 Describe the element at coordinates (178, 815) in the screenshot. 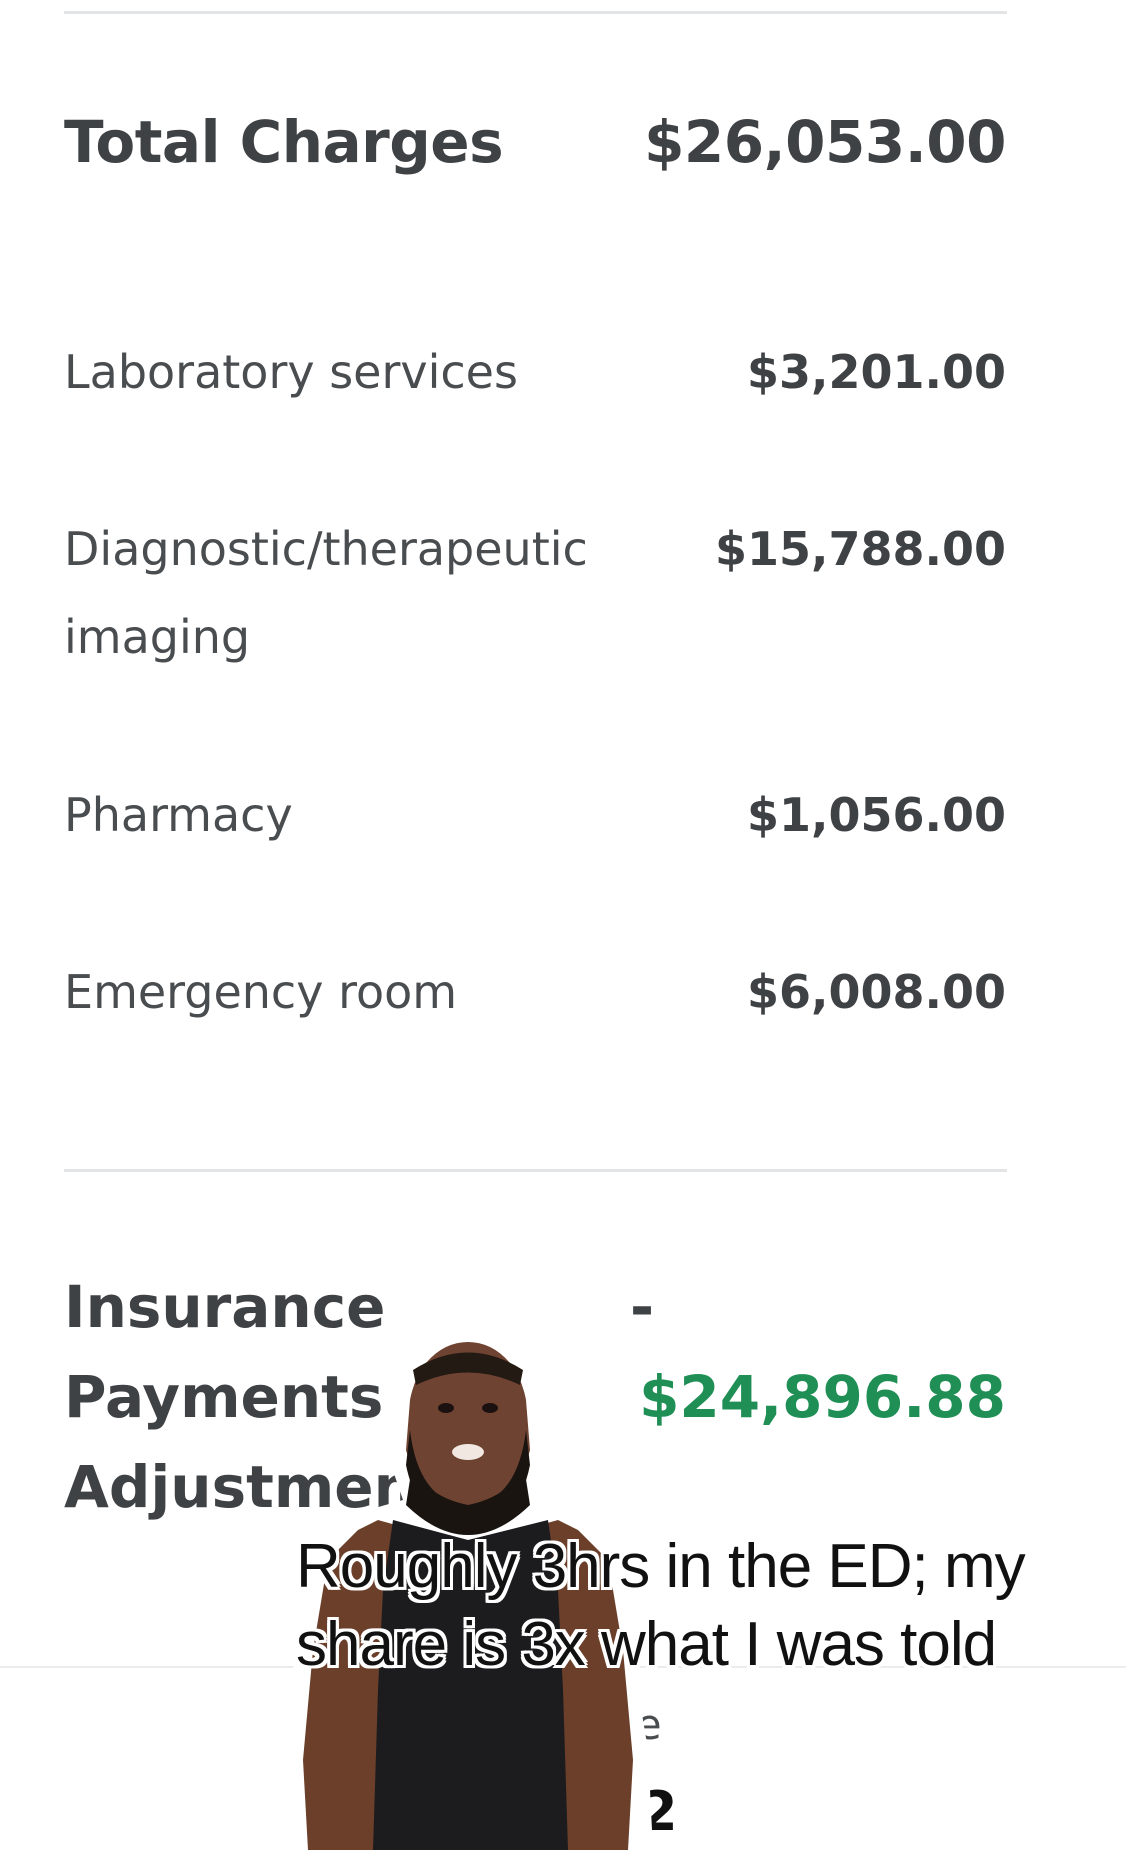

I see `charge-label-pharmacy: Pharmacy` at that location.